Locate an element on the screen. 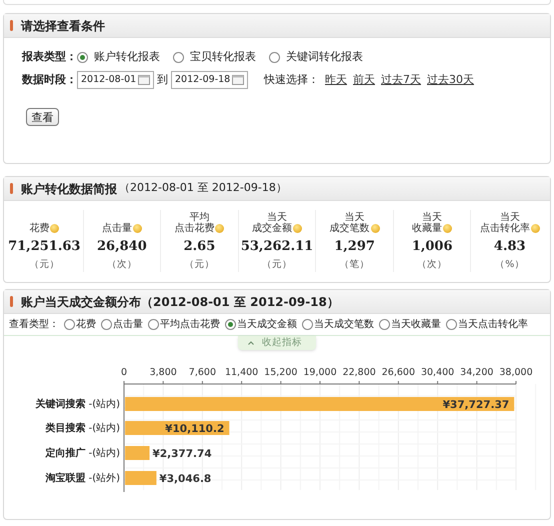 Image resolution: width=554 pixels, height=526 pixels. metric-value: 4.83 is located at coordinates (510, 247).